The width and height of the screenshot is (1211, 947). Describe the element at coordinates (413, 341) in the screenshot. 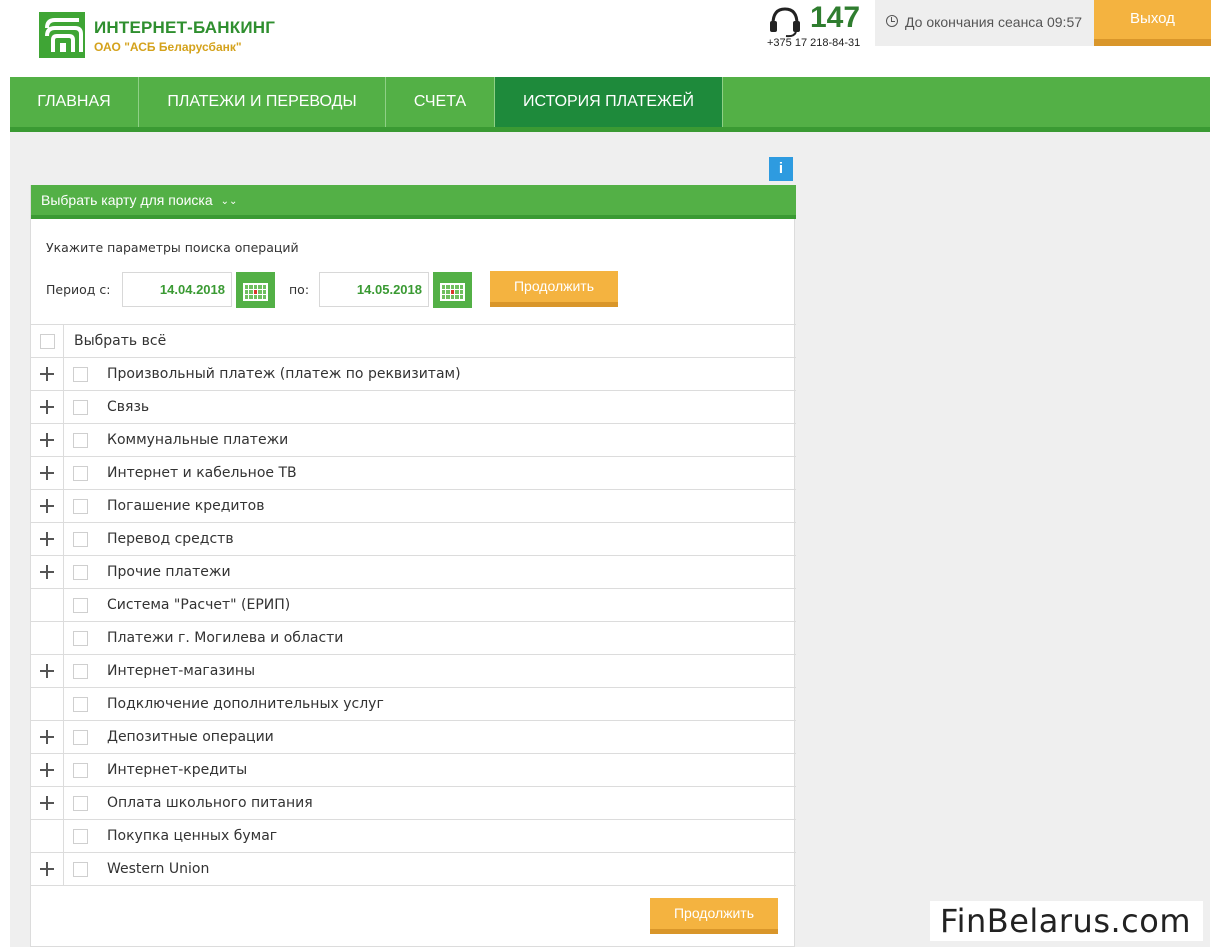

I see `select-all-row: Выбрать всё` at that location.